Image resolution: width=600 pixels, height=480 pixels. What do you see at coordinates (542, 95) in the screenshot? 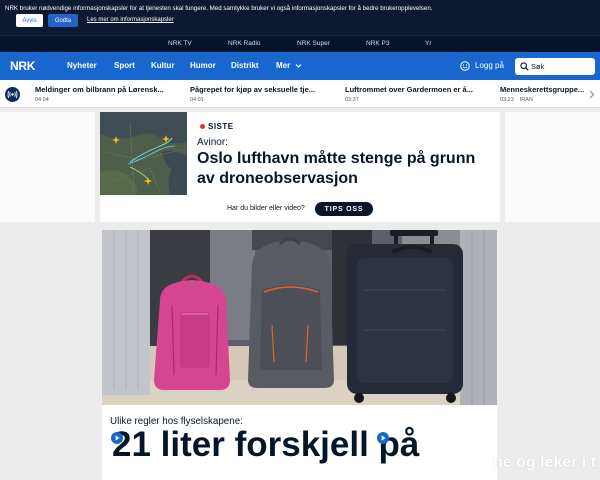
I see `ticker-item: Menneskerettsgruppe... 03:23 IRAN` at bounding box center [542, 95].